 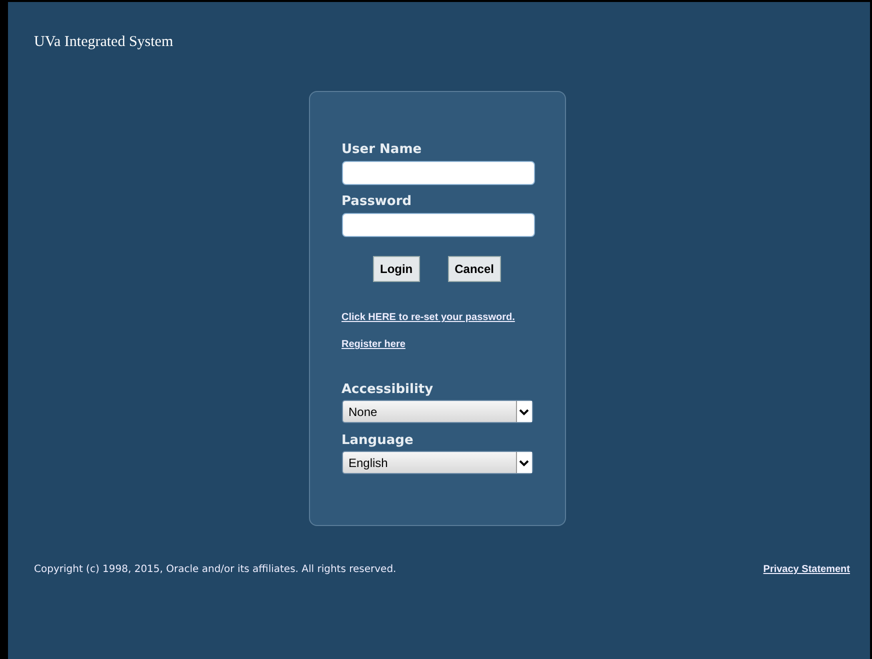 What do you see at coordinates (104, 42) in the screenshot?
I see `site-title: UVa Integrated System` at bounding box center [104, 42].